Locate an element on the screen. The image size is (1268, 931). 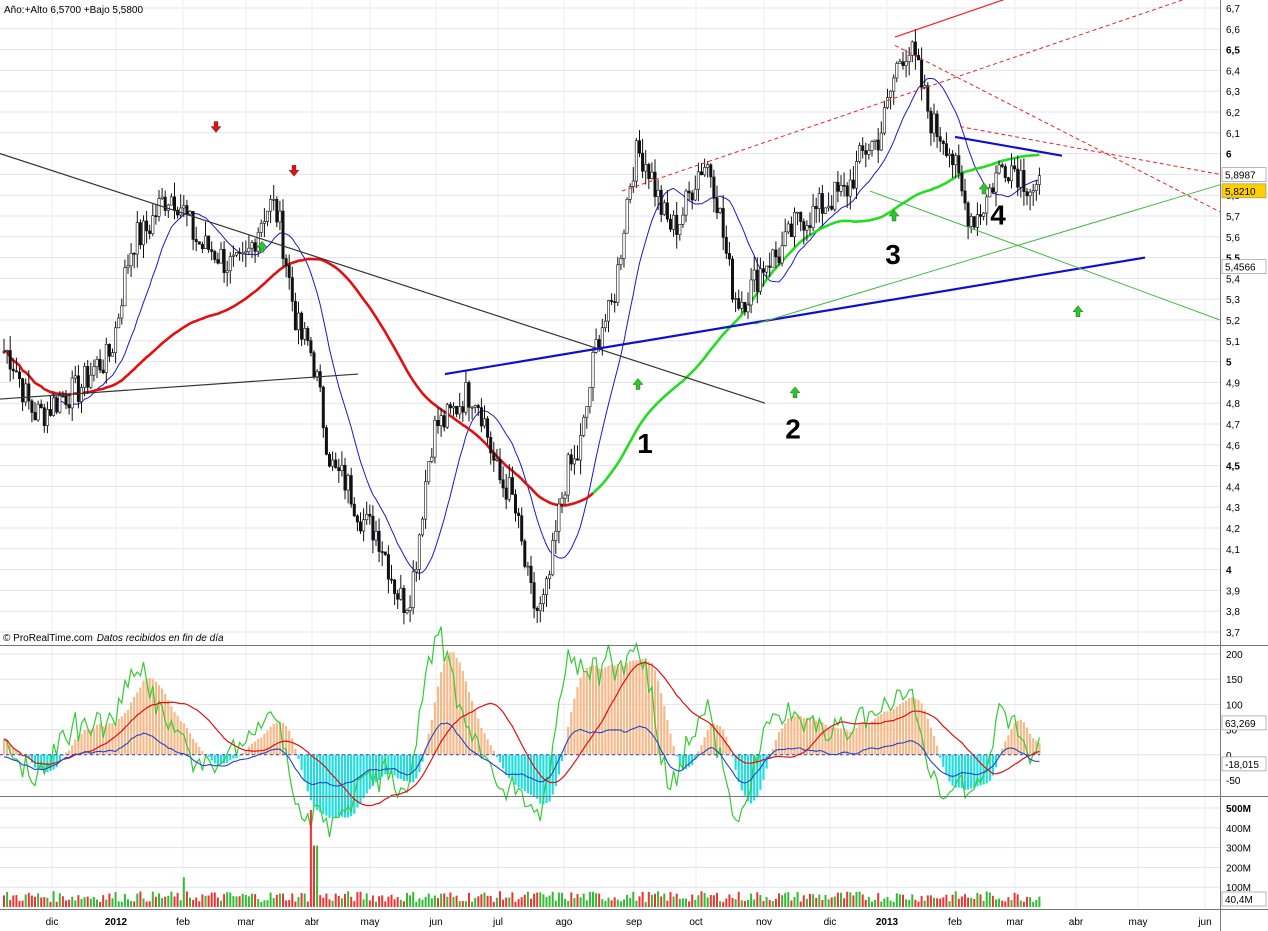
price-tick: 6,4 is located at coordinates (1233, 71).